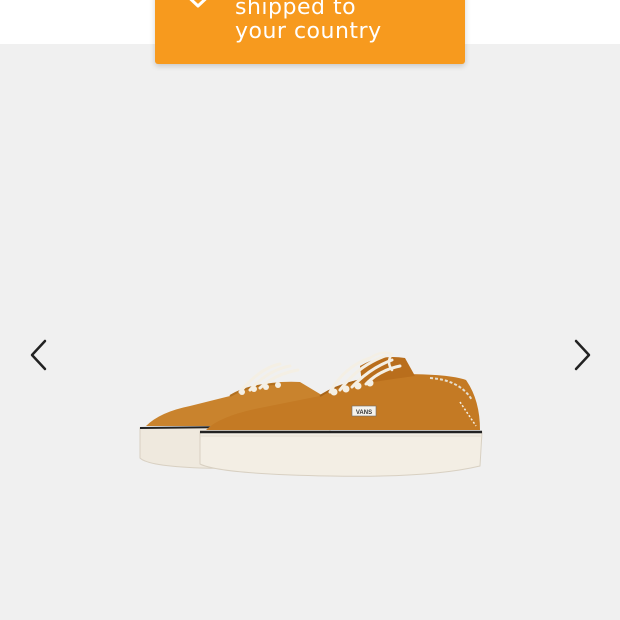 The height and width of the screenshot is (620, 620). I want to click on brand-label: VANS, so click(364, 413).